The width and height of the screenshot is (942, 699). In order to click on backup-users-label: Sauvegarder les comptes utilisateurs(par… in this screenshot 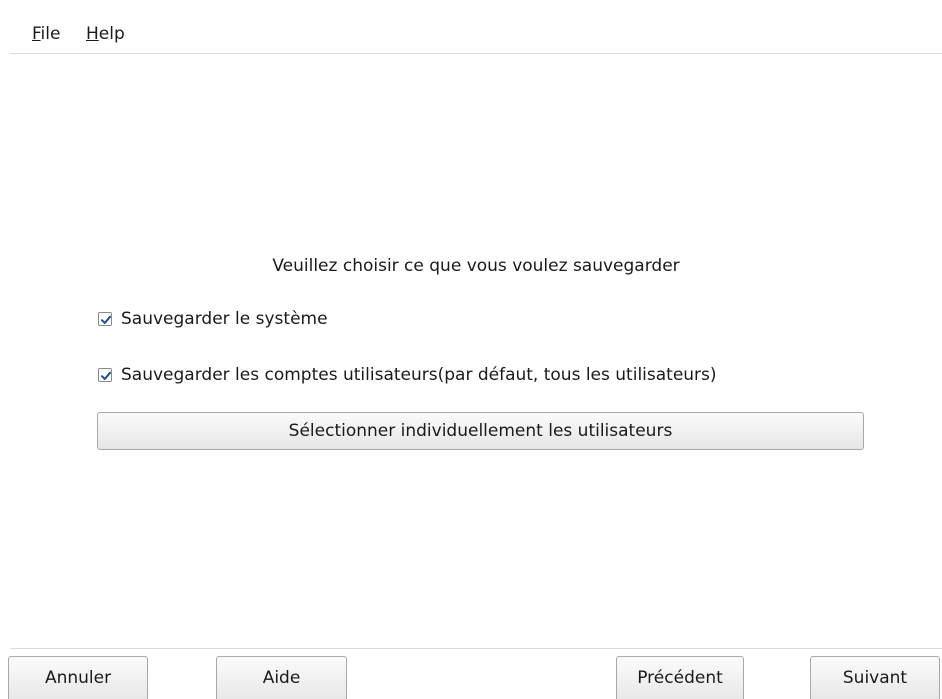, I will do `click(419, 375)`.